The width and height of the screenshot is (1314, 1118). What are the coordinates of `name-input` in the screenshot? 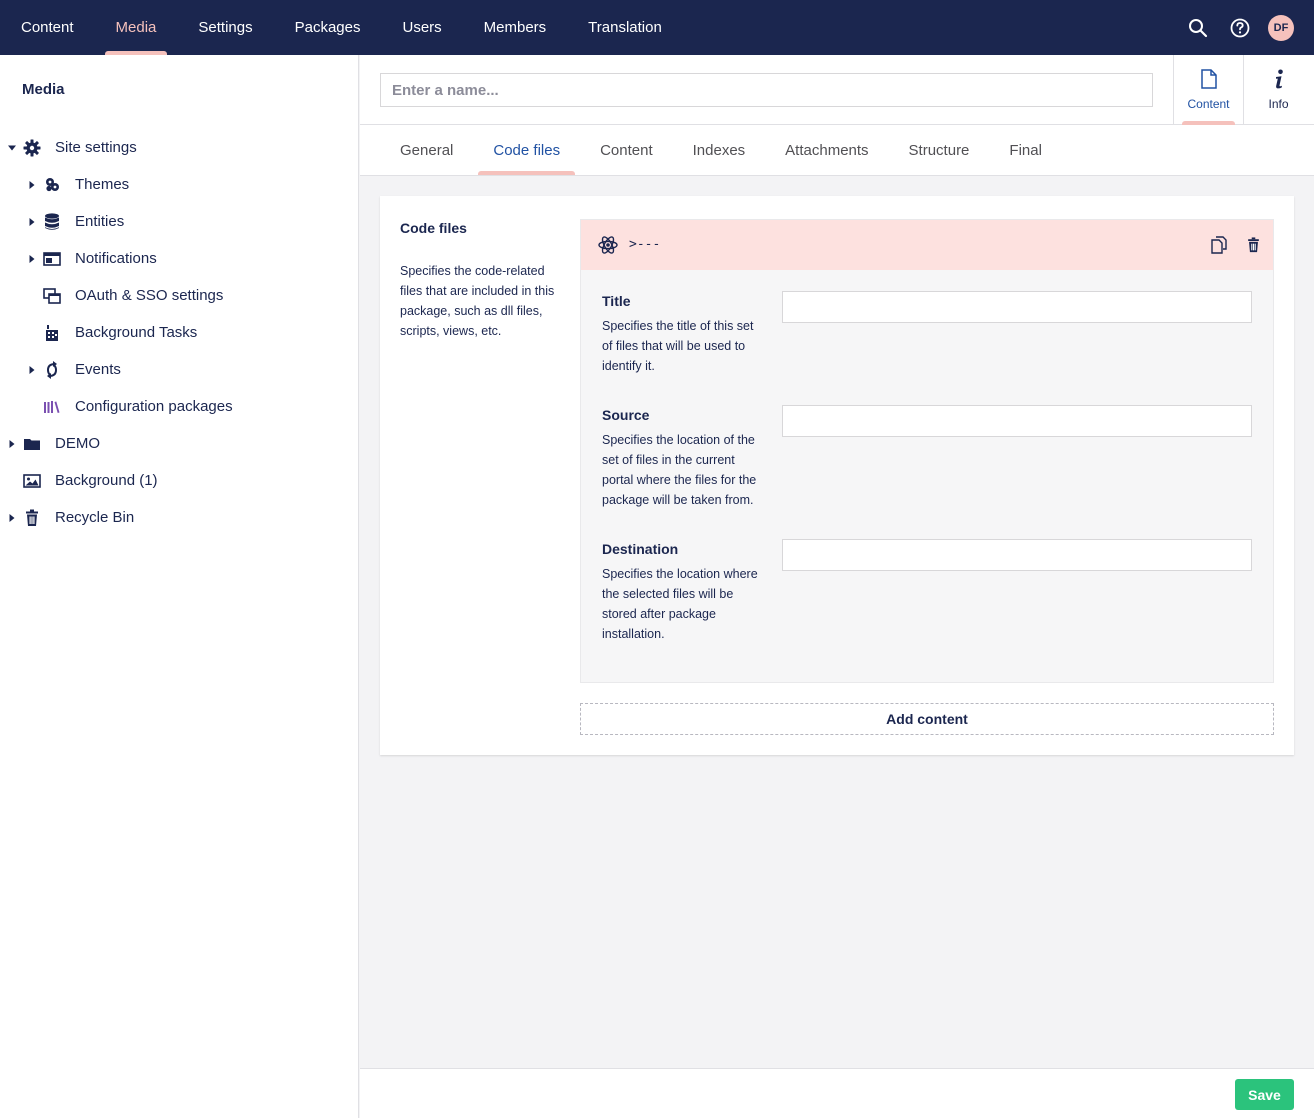 It's located at (766, 90).